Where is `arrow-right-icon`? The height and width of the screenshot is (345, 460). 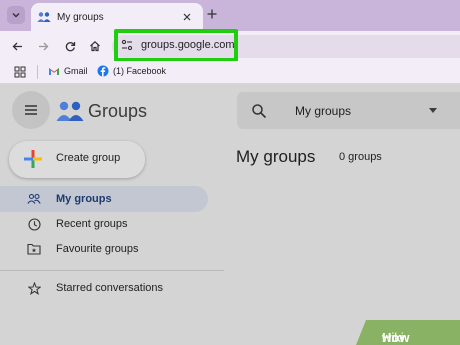
arrow-right-icon is located at coordinates (43, 46).